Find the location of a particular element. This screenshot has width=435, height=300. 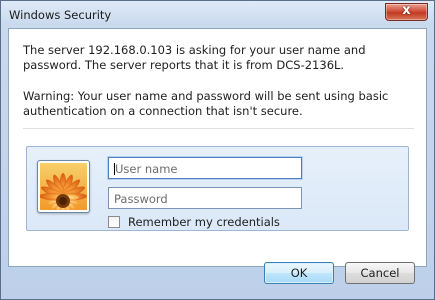

divider is located at coordinates (218, 128).